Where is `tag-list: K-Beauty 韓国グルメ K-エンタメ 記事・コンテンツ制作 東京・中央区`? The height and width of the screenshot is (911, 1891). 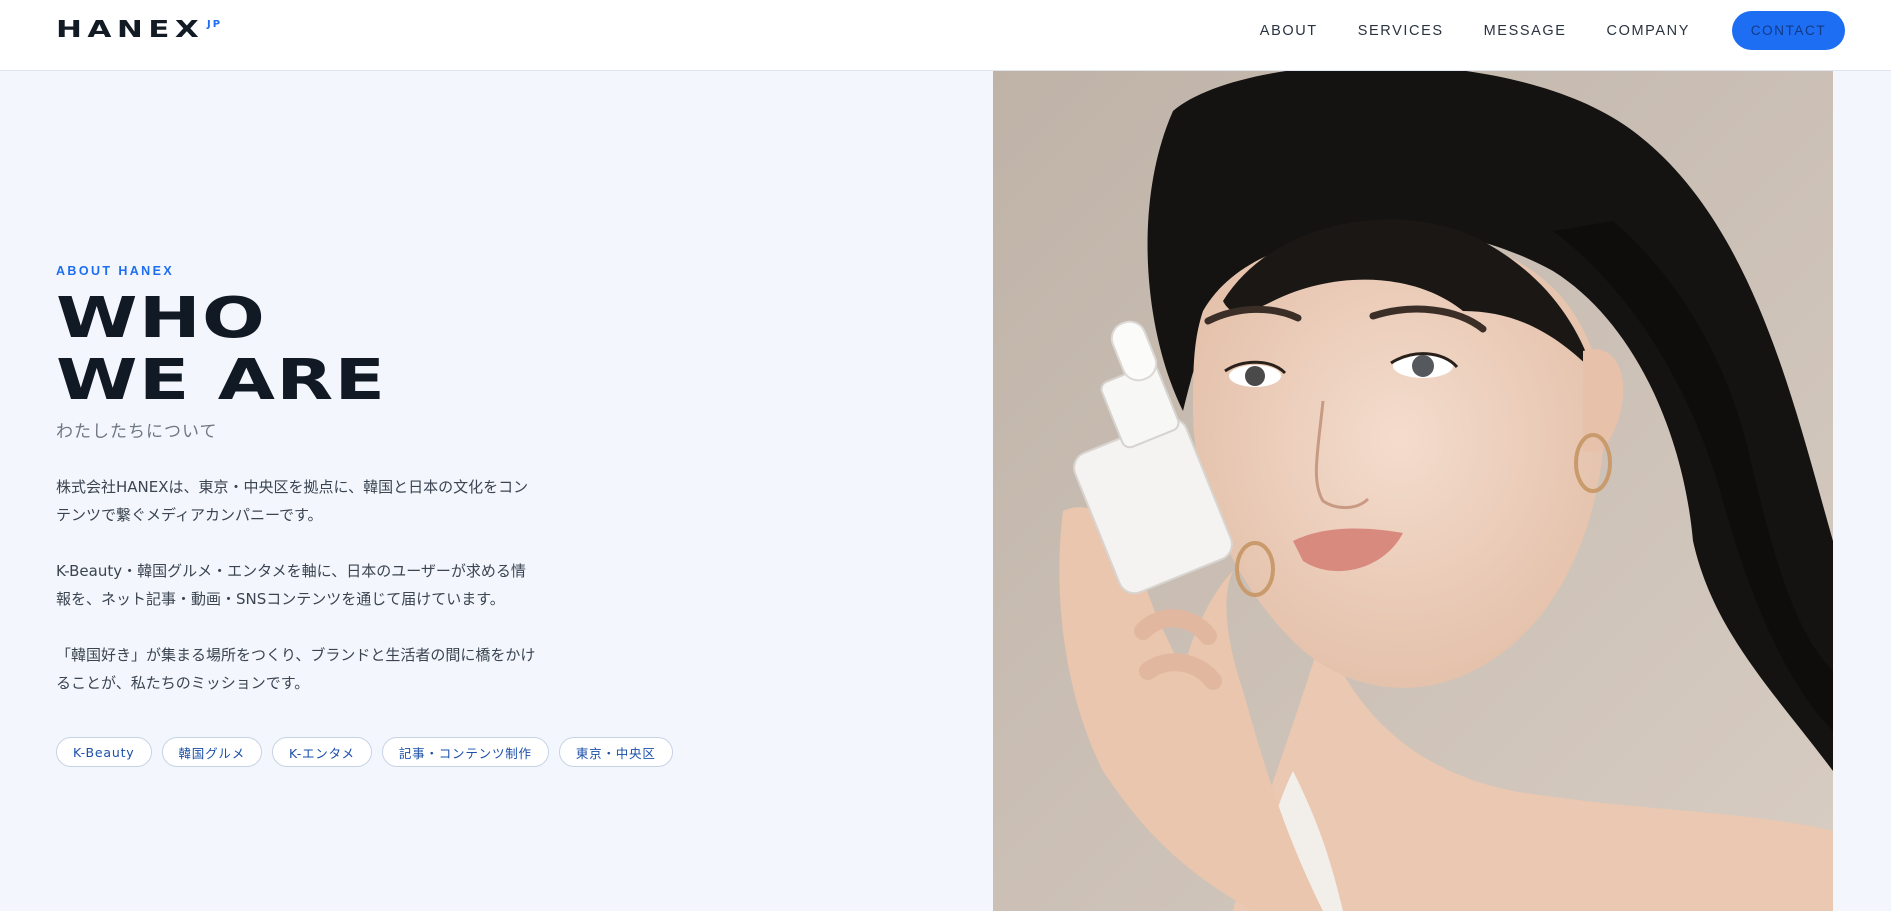
tag-list: K-Beauty 韓国グルメ K-エンタメ 記事・コンテンツ制作 東京・中央区 is located at coordinates (369, 752).